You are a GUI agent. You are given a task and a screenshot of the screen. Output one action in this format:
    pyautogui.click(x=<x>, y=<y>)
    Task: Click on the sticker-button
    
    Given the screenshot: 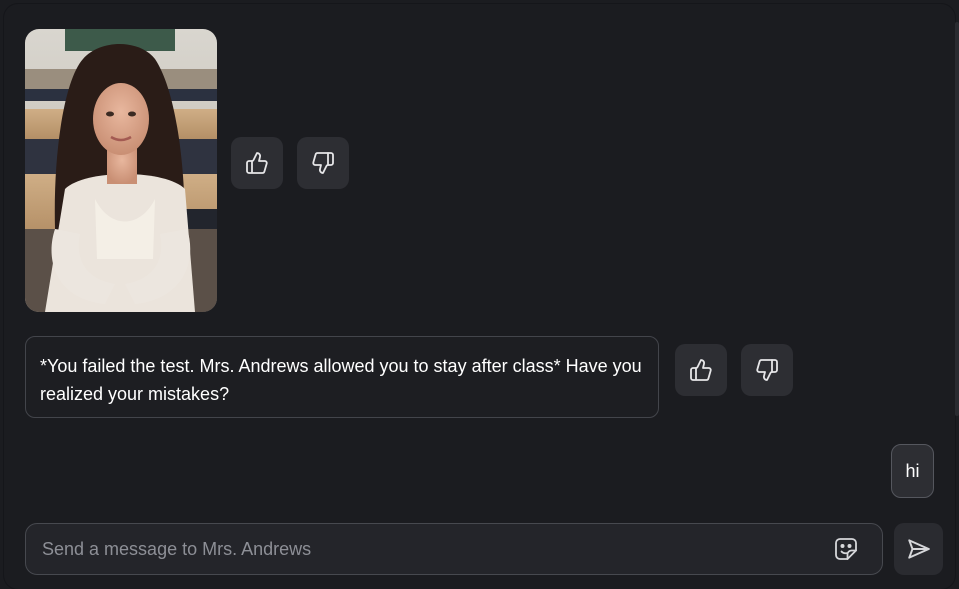 What is the action you would take?
    pyautogui.click(x=846, y=549)
    